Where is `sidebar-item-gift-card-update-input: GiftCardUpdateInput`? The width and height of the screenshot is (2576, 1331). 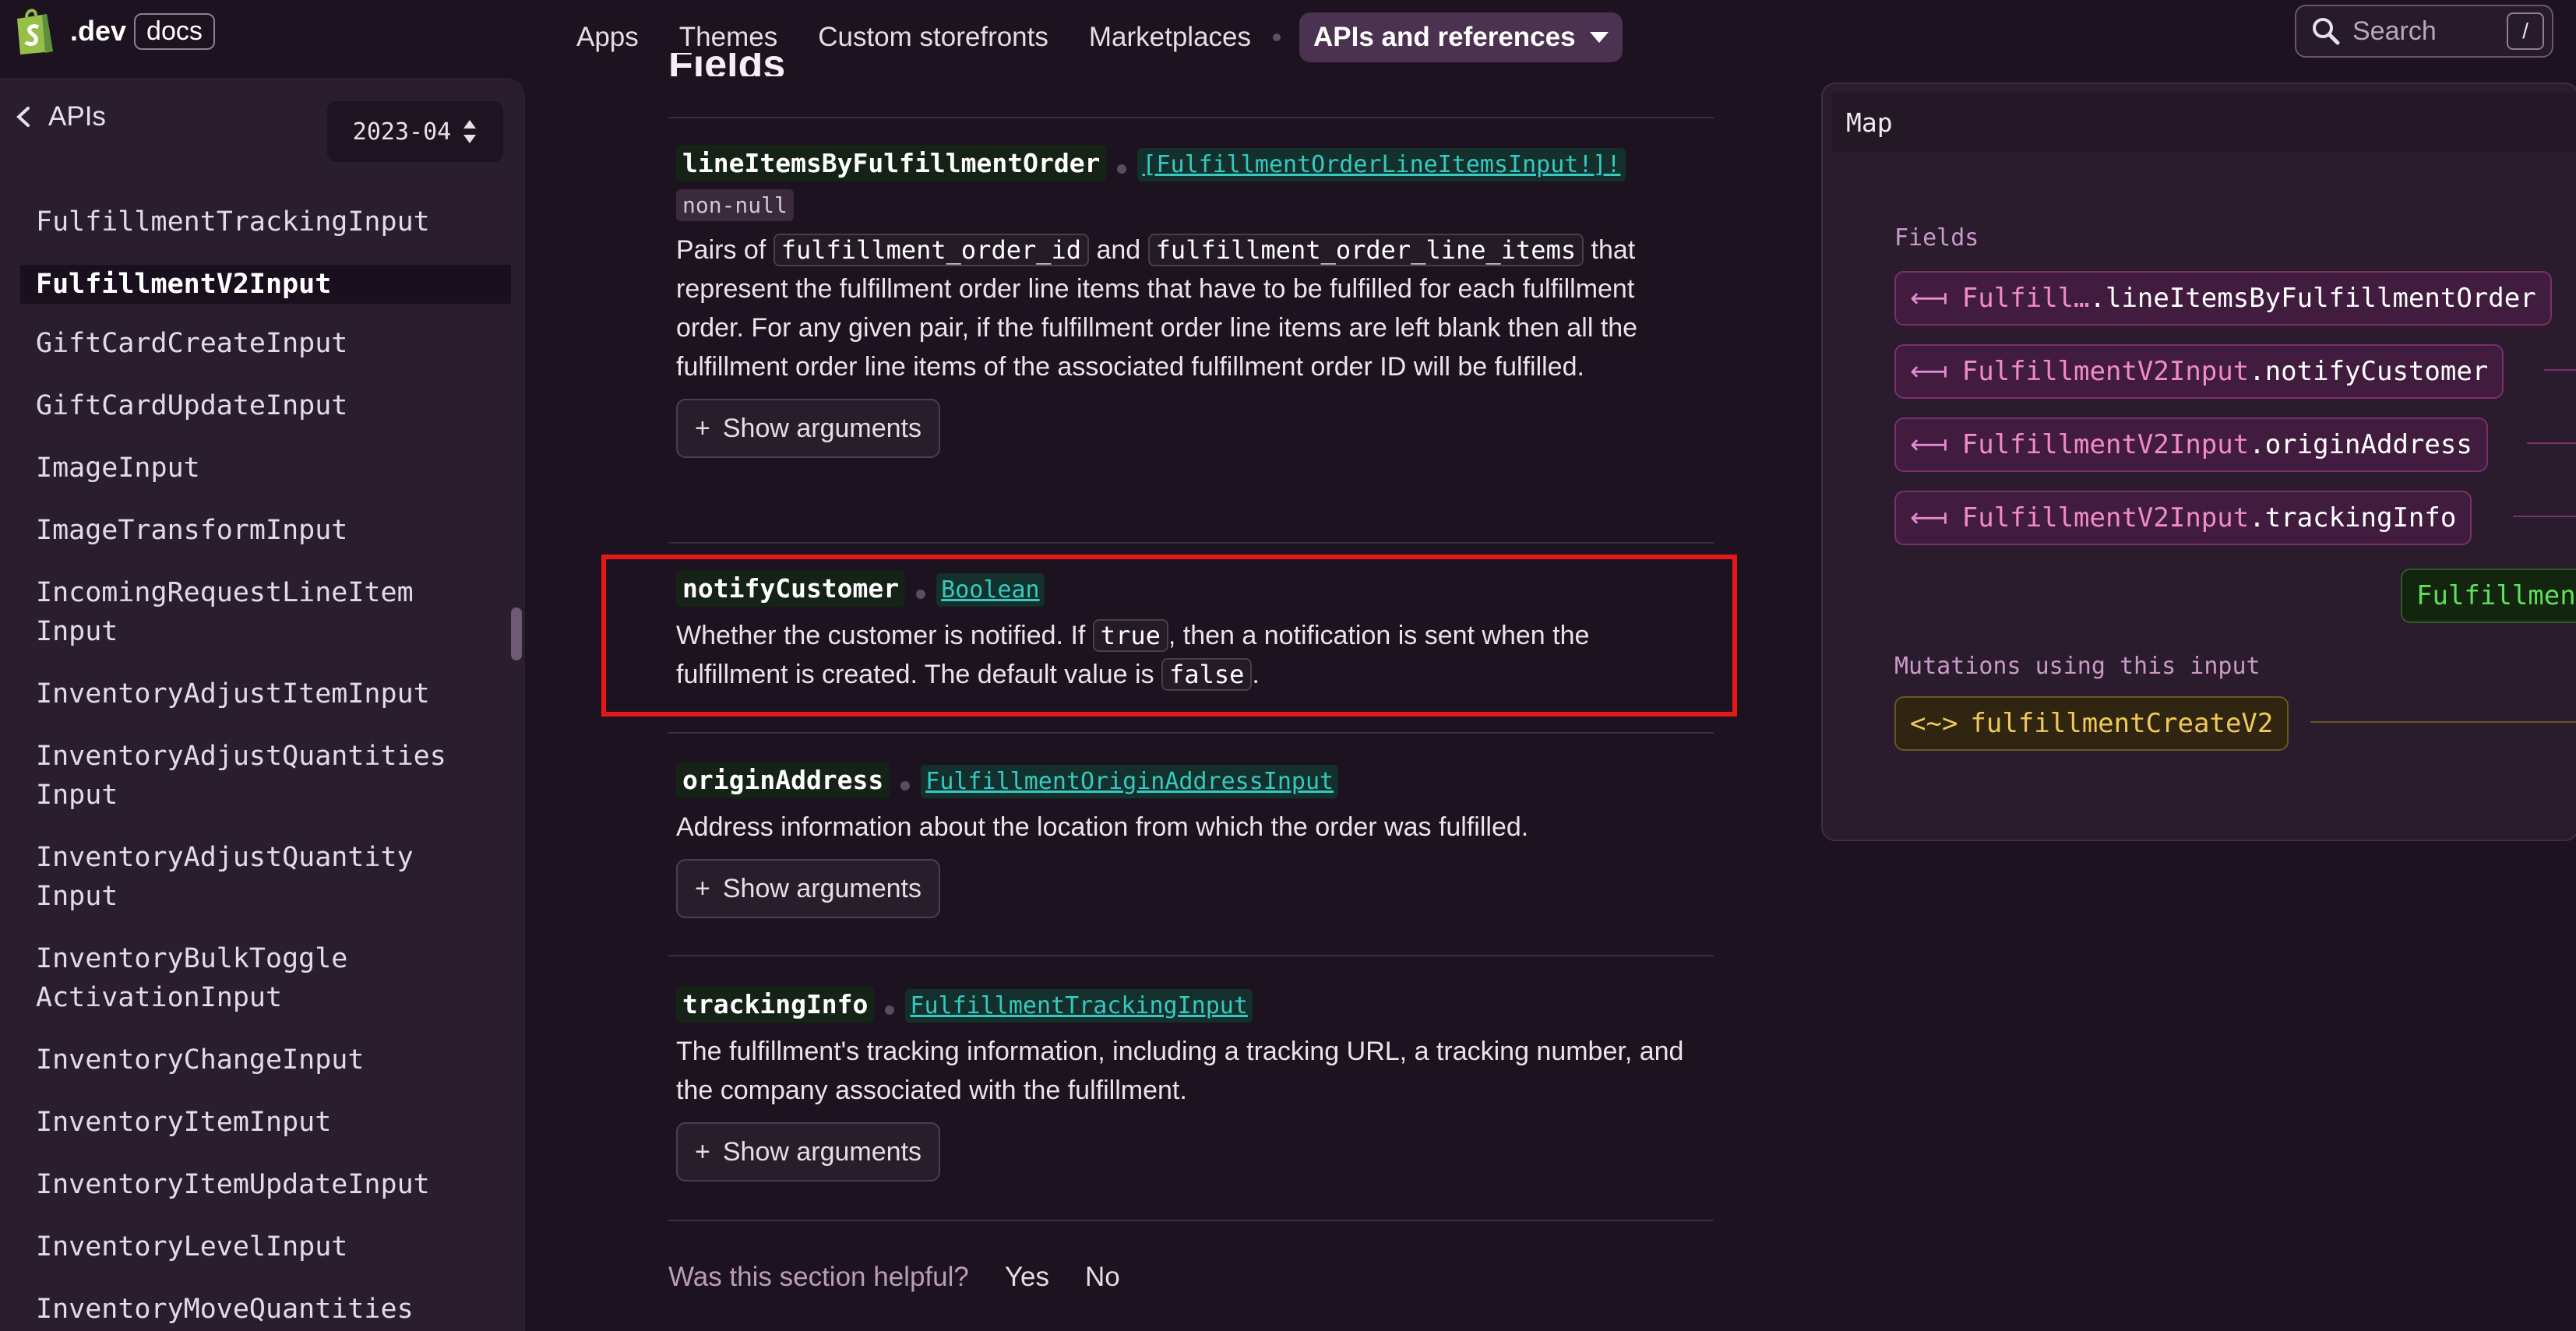
sidebar-item-gift-card-update-input: GiftCardUpdateInput is located at coordinates (263, 405).